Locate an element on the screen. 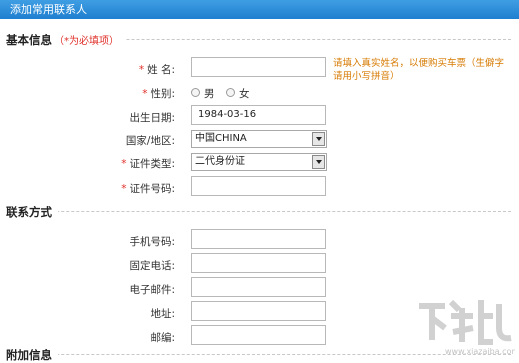 The image size is (519, 363). address-label: 地址: is located at coordinates (162, 314).